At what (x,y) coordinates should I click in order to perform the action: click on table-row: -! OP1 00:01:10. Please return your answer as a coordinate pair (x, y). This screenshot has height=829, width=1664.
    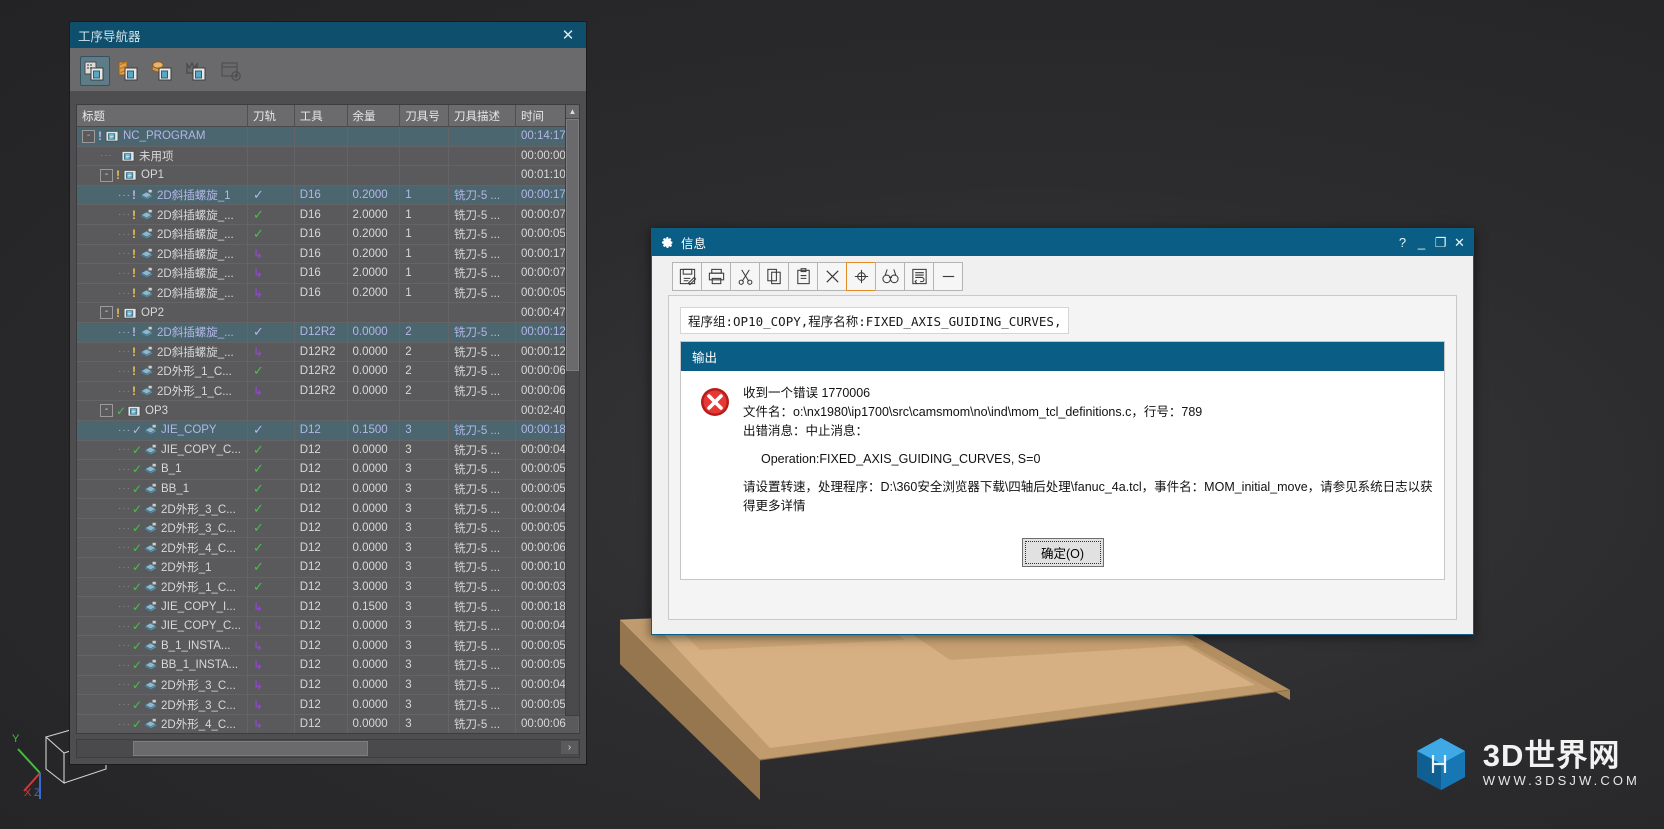
    Looking at the image, I should click on (328, 175).